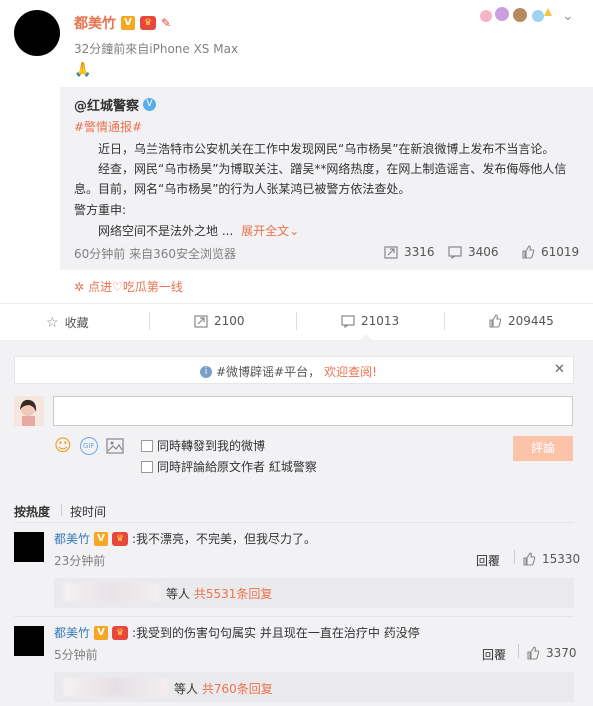  What do you see at coordinates (270, 231) in the screenshot?
I see `expand-full-text-link: 展开全文⌄` at bounding box center [270, 231].